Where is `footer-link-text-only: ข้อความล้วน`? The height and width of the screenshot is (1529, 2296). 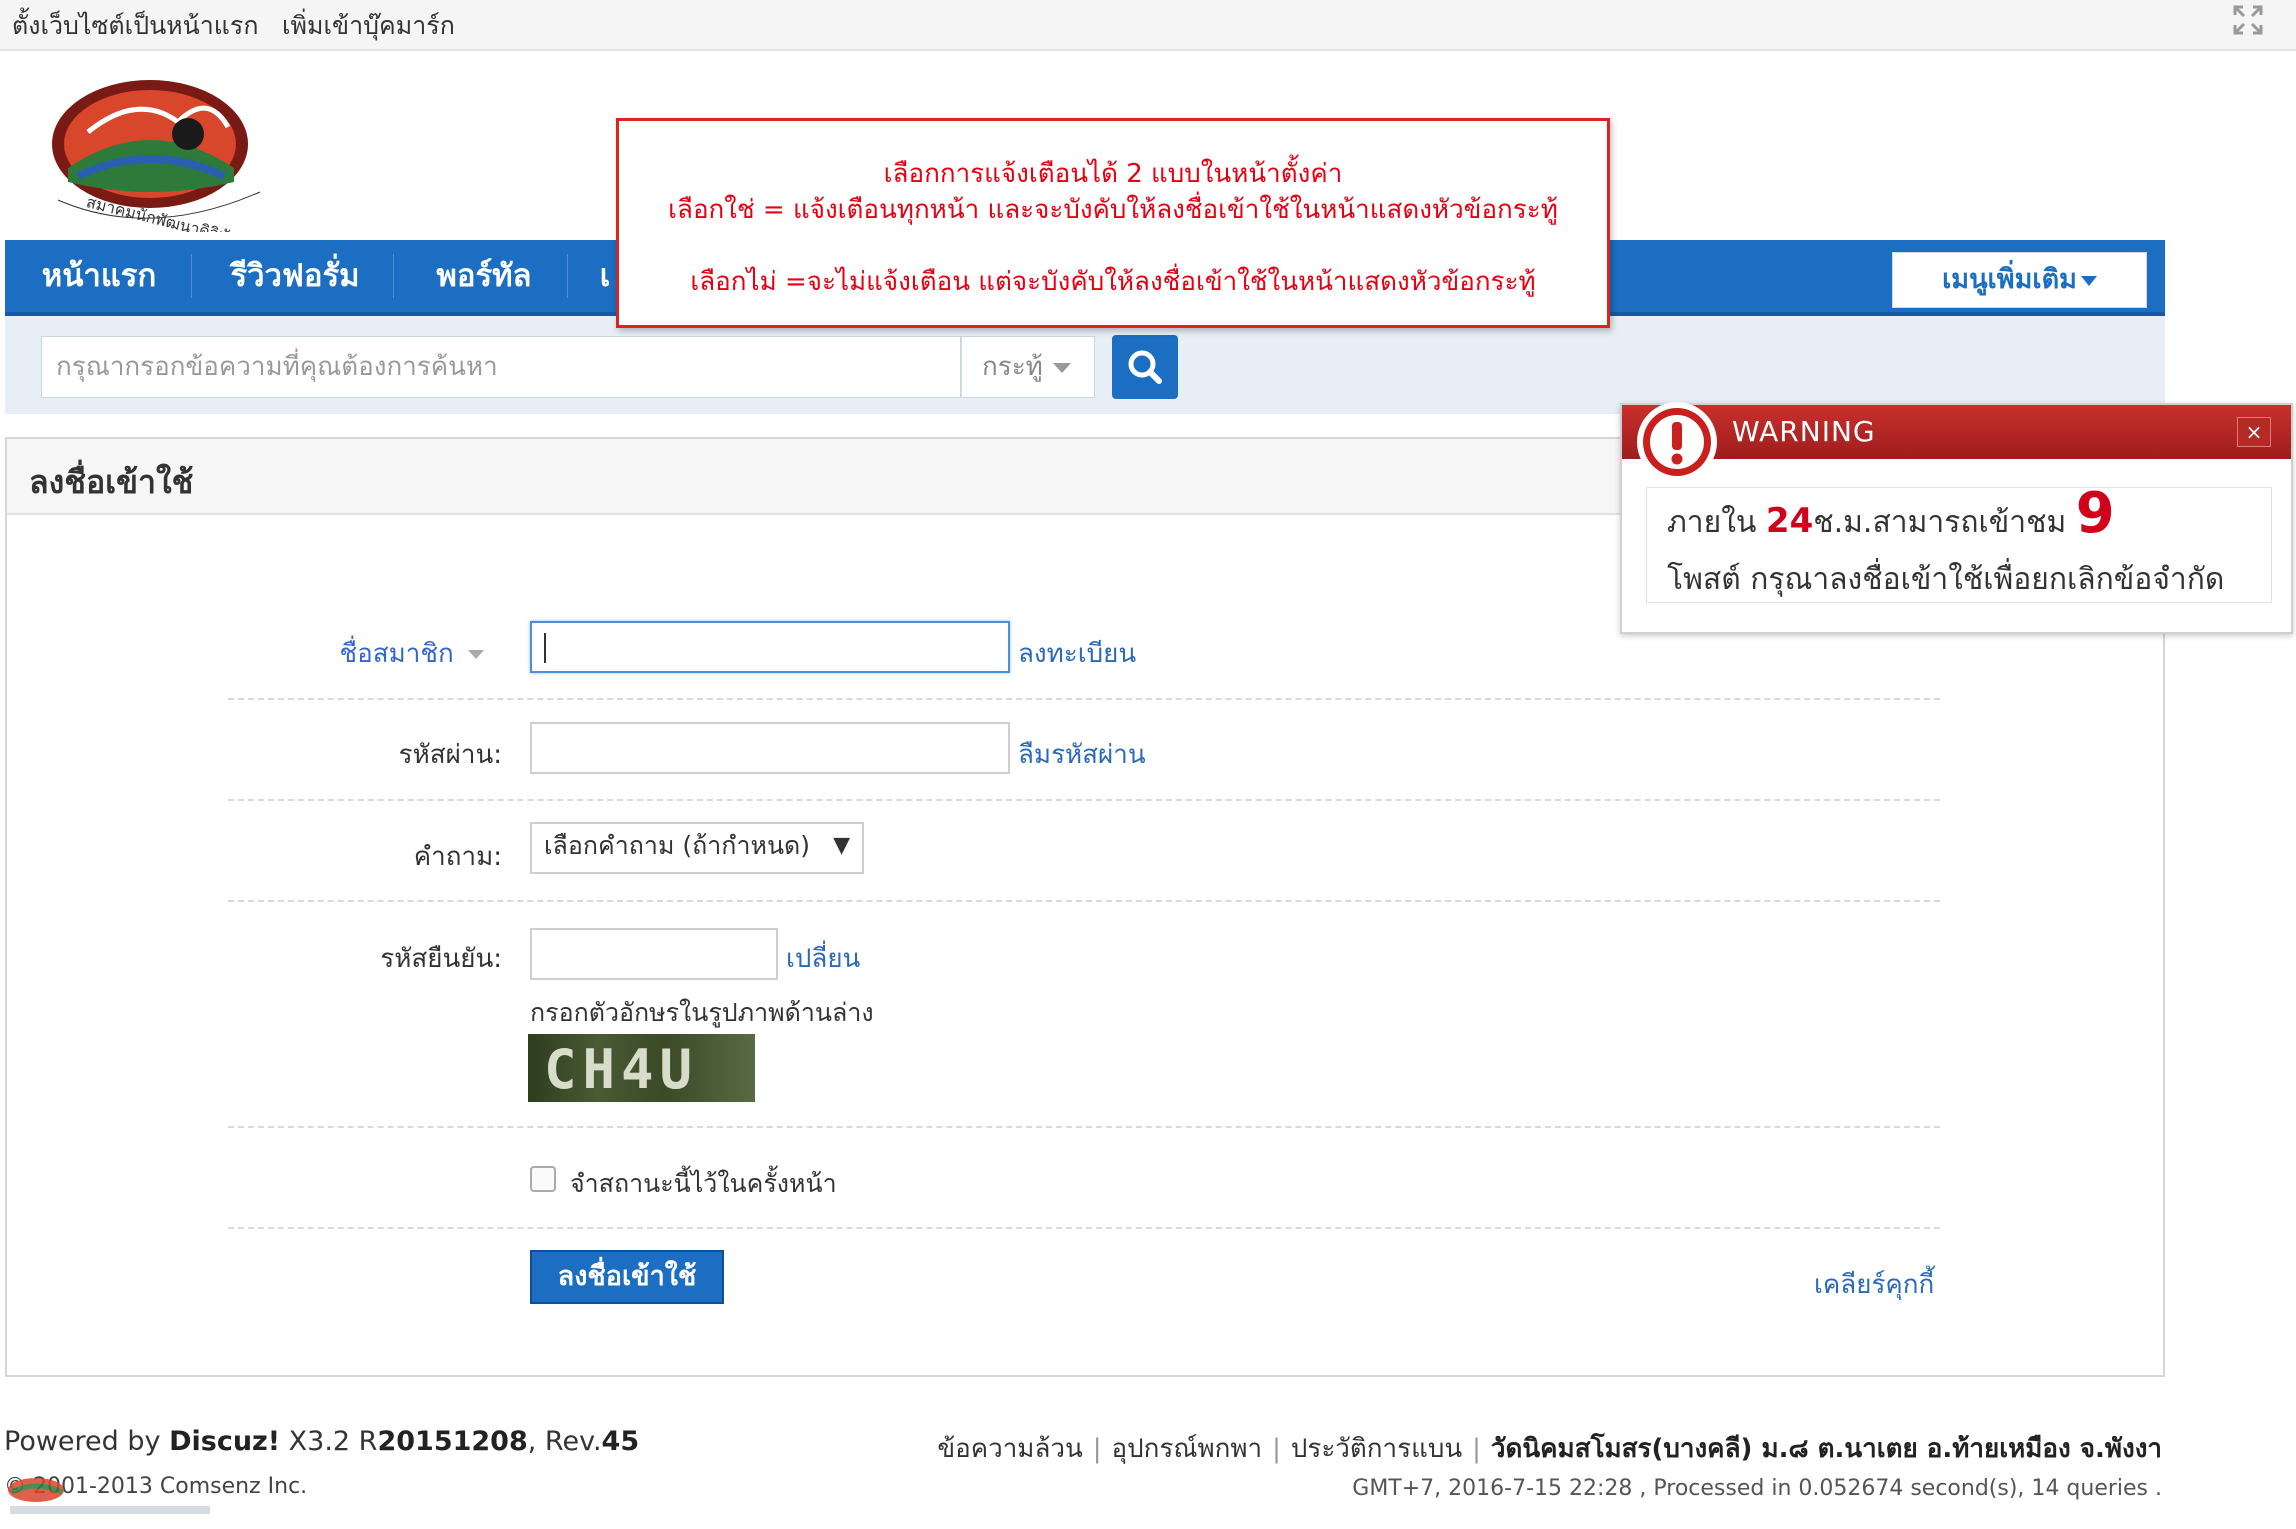 footer-link-text-only: ข้อความล้วน is located at coordinates (1009, 1449).